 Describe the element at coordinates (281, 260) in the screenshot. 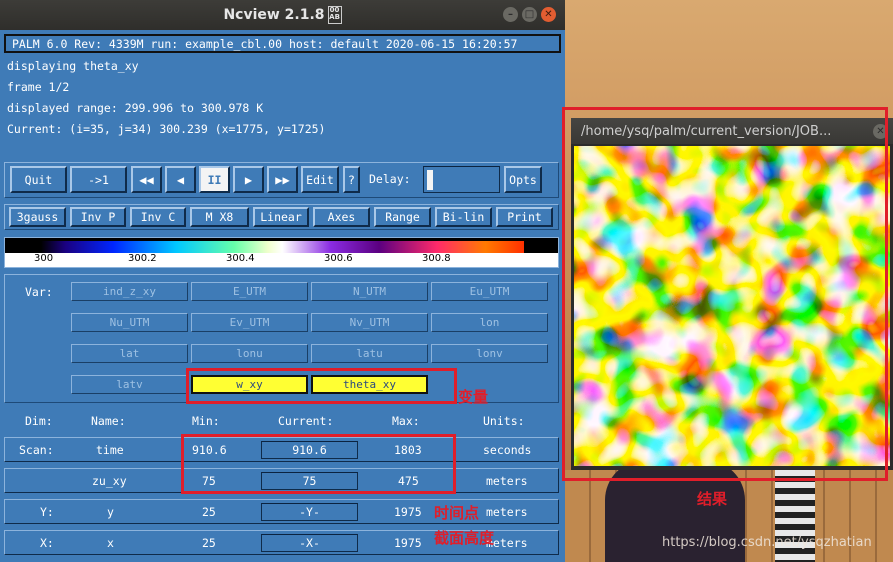

I see `colorbar-tick-strip: 300 300.2 300.4 300.6 300.8` at that location.